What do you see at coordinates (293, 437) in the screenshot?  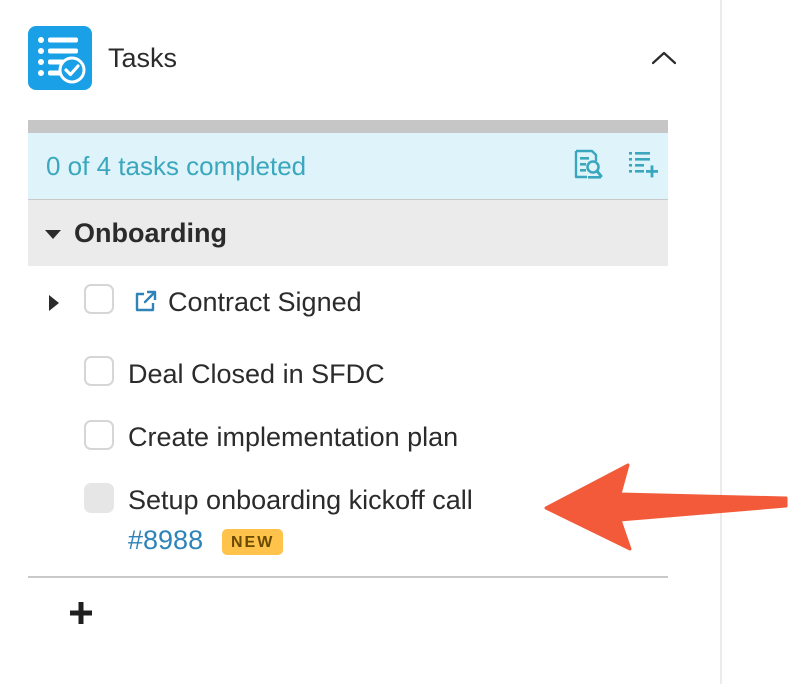 I see `task-label: Create implementation plan` at bounding box center [293, 437].